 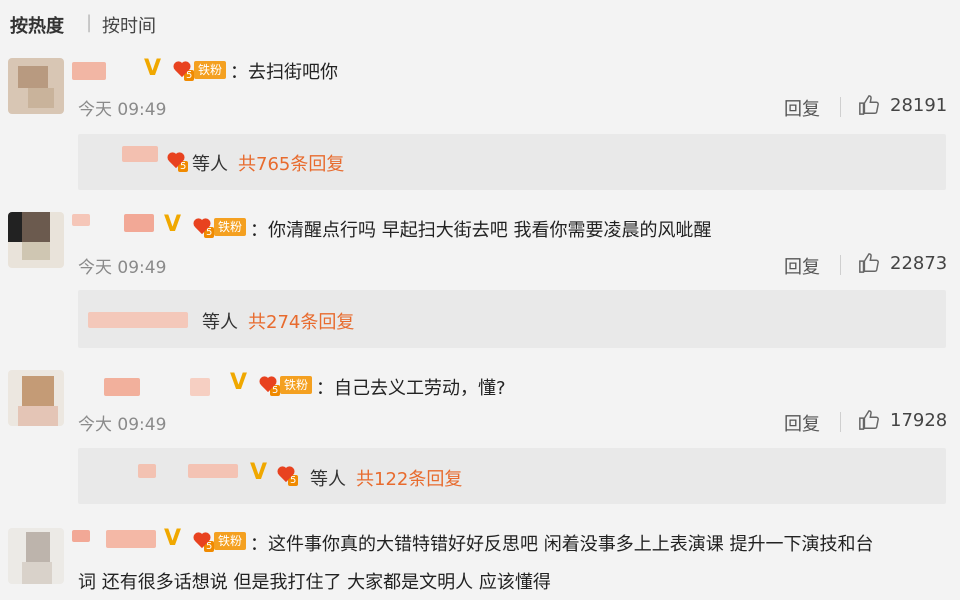 I want to click on tab-sort-by-time: 按时间, so click(x=129, y=25).